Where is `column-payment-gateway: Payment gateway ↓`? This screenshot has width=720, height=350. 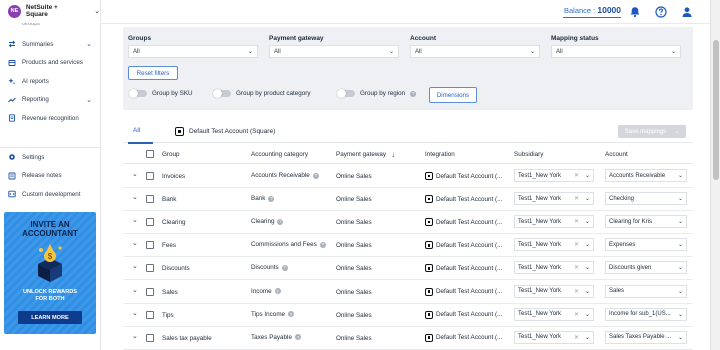 column-payment-gateway: Payment gateway ↓ is located at coordinates (365, 154).